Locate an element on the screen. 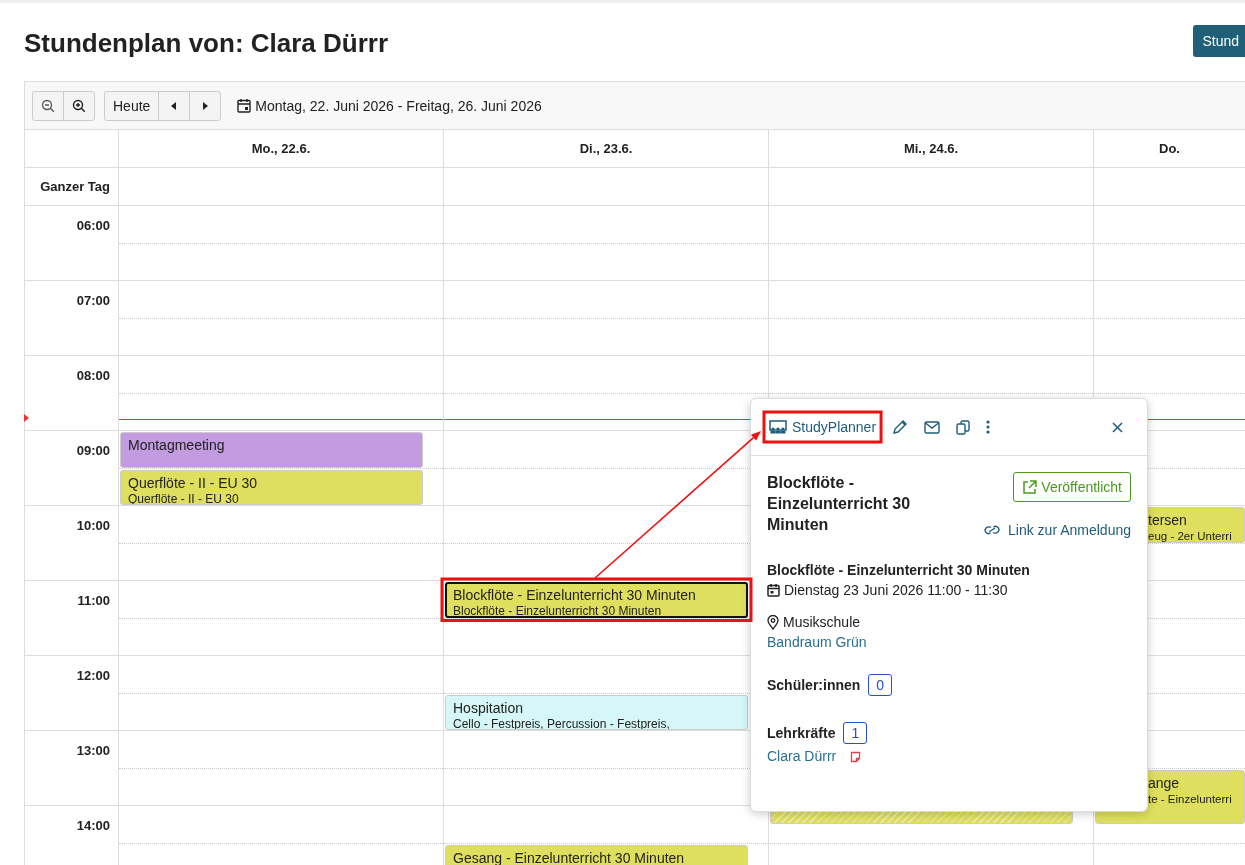 The width and height of the screenshot is (1245, 865). zoom-out-button is located at coordinates (48, 105).